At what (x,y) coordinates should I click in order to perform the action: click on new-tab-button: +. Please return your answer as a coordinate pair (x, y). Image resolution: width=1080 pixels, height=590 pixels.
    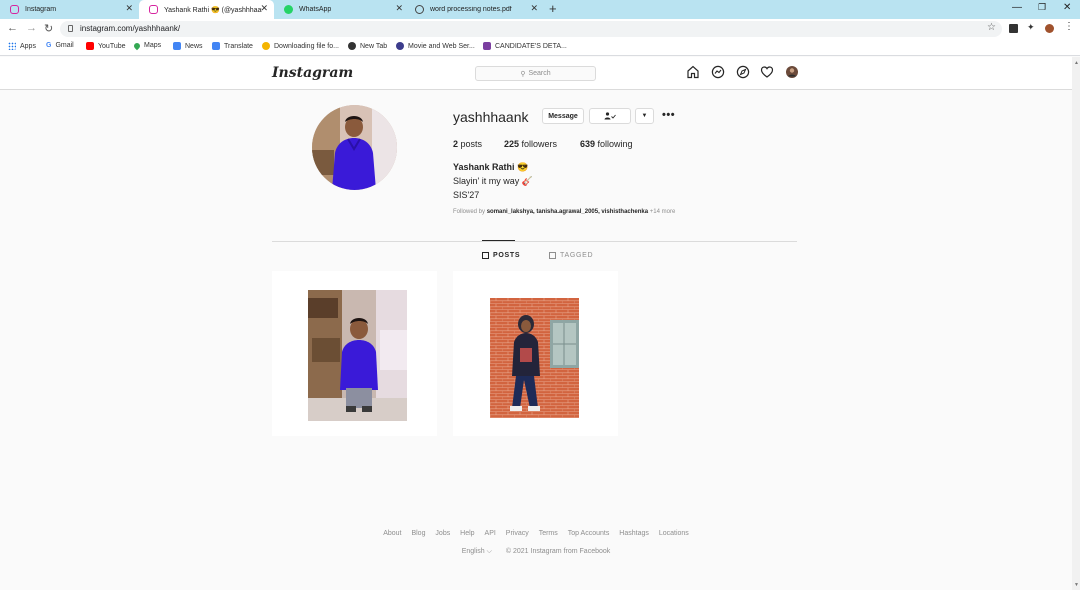
    Looking at the image, I should click on (553, 8).